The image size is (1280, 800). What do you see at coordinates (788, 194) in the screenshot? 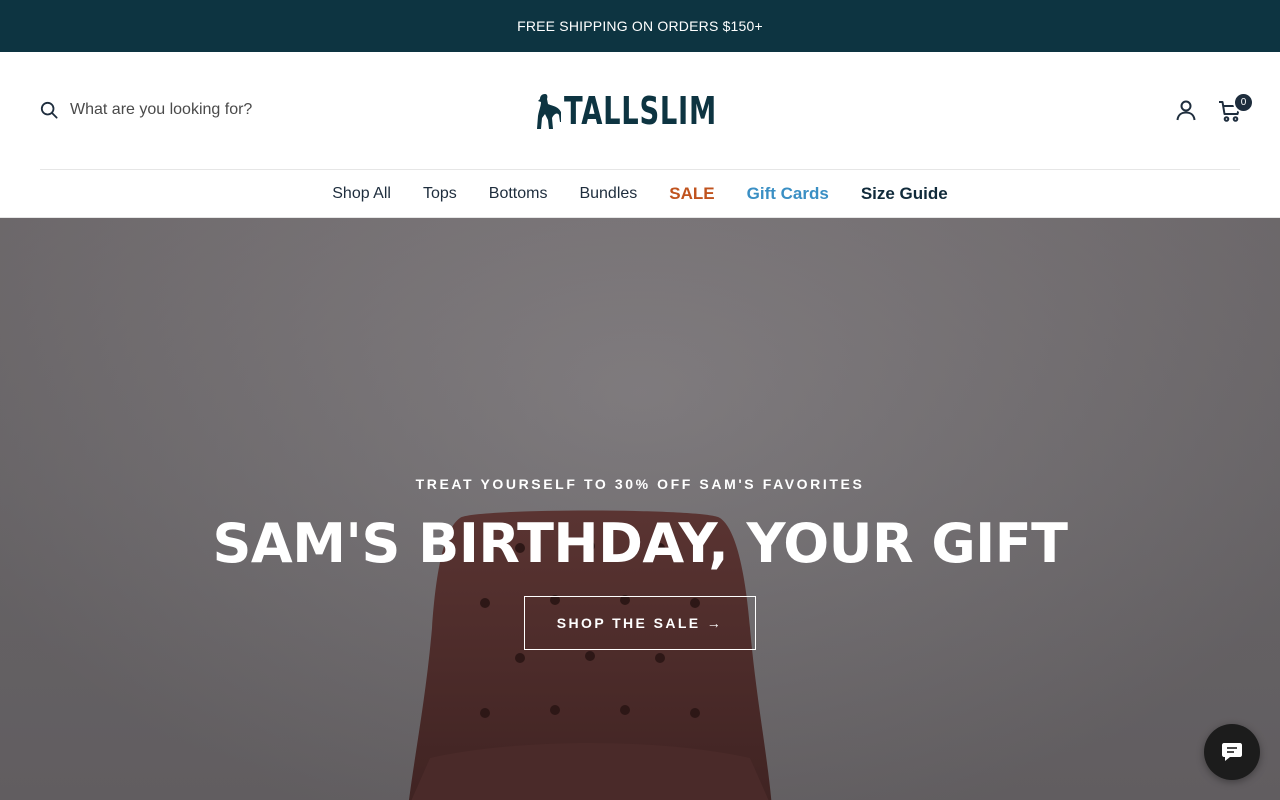
I see `nav-item-gift-cards: Gift Cards` at bounding box center [788, 194].